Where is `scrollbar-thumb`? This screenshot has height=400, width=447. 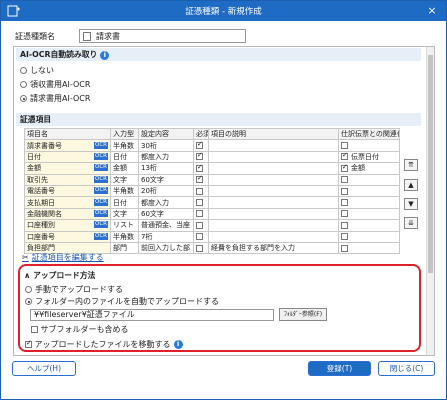
scrollbar-thumb is located at coordinates (430, 164).